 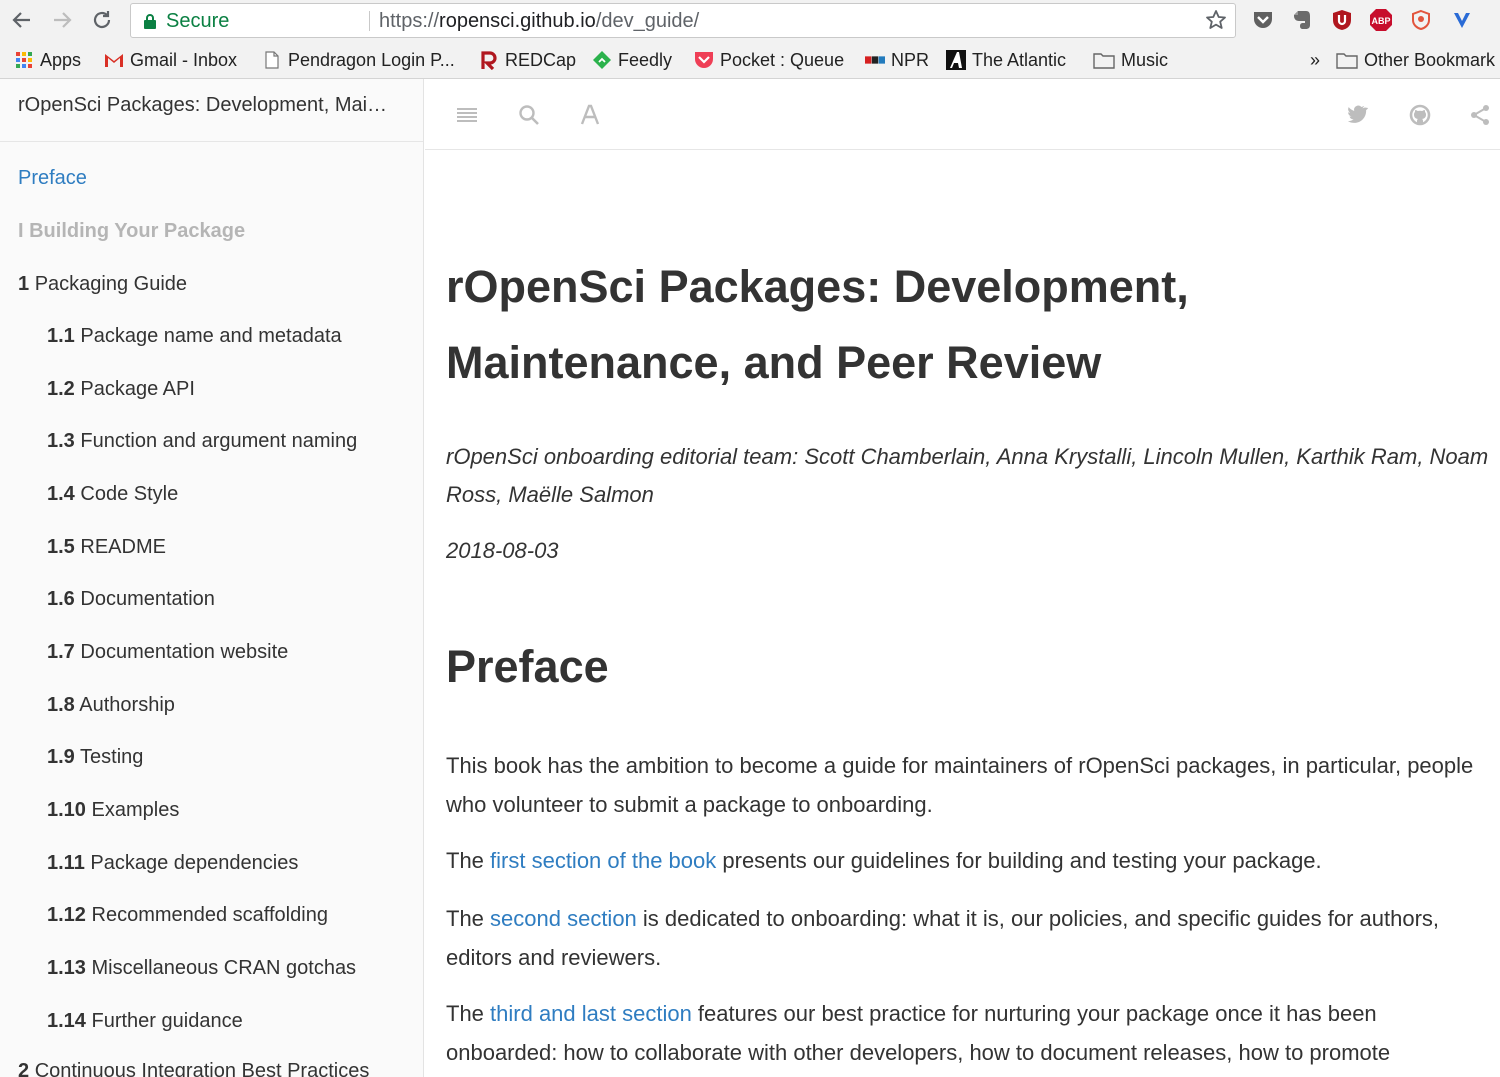 I want to click on toc-label: Recommended scaffolding, so click(x=209, y=915).